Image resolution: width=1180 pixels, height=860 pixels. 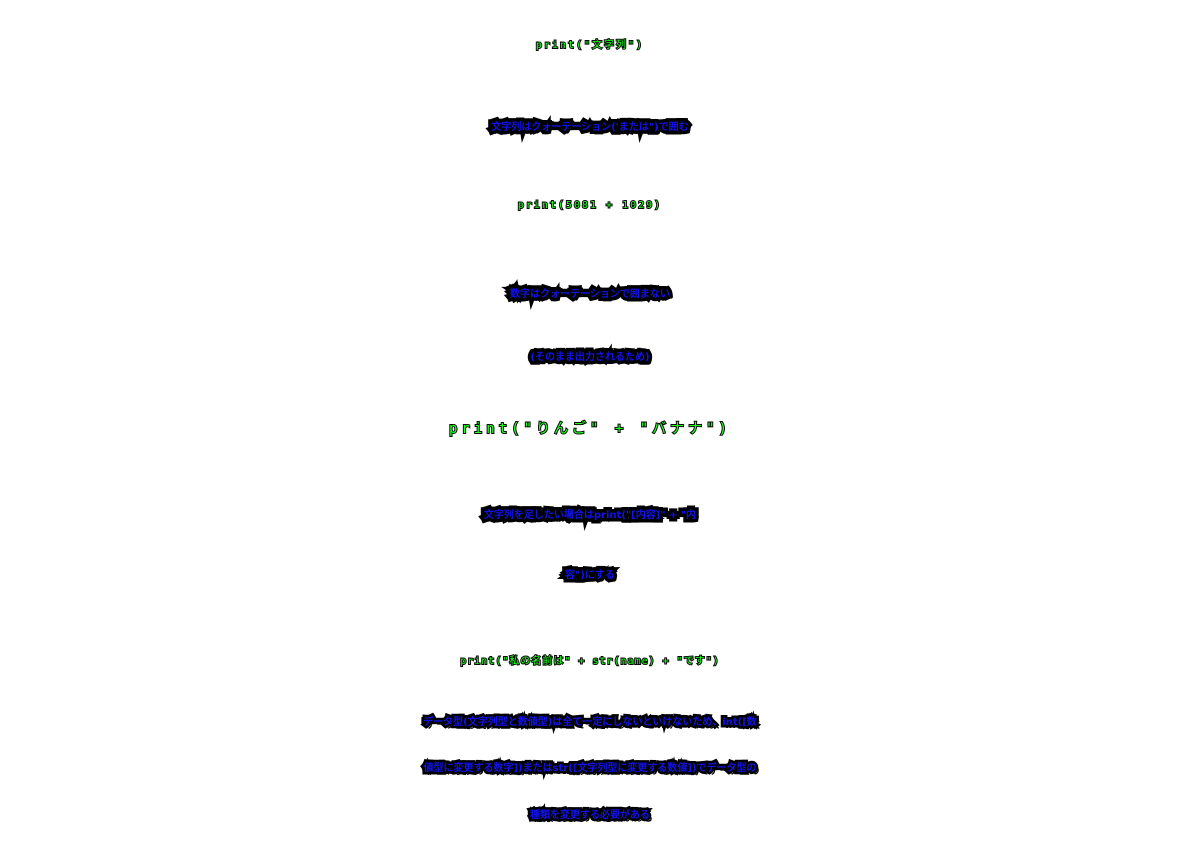 I want to click on note-concat-line1: 文字列を足したい場合はprint("[内容]" + "内, so click(x=589, y=516).